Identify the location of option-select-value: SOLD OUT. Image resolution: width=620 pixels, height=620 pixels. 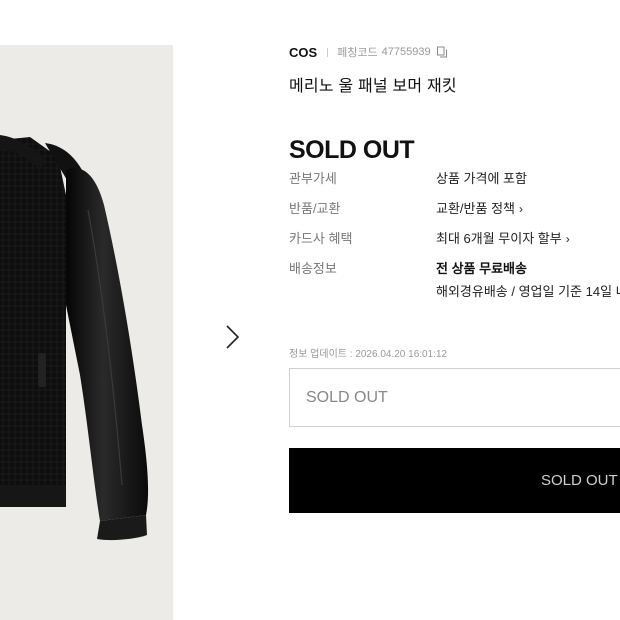
(347, 397).